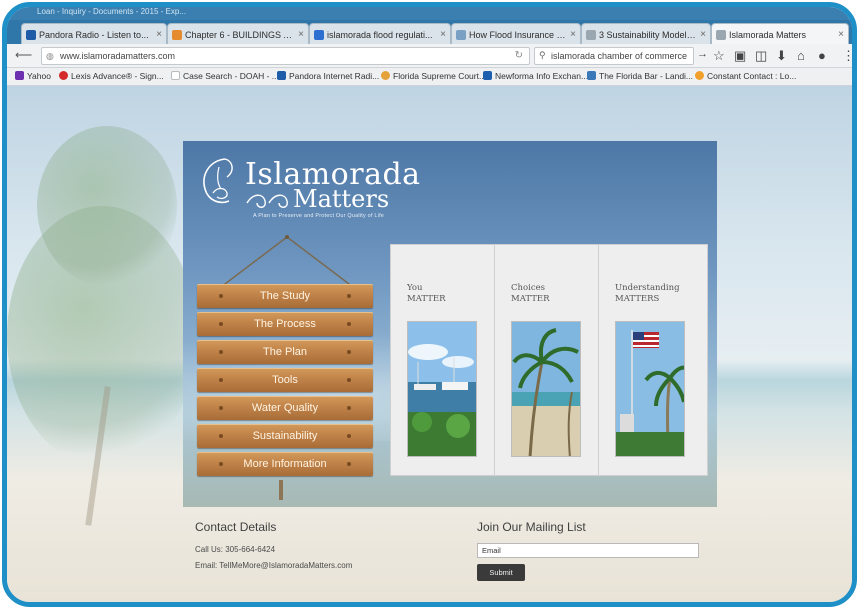 This screenshot has height=609, width=859. What do you see at coordinates (285, 436) in the screenshot?
I see `menu-item-sustainability: Sustainability` at bounding box center [285, 436].